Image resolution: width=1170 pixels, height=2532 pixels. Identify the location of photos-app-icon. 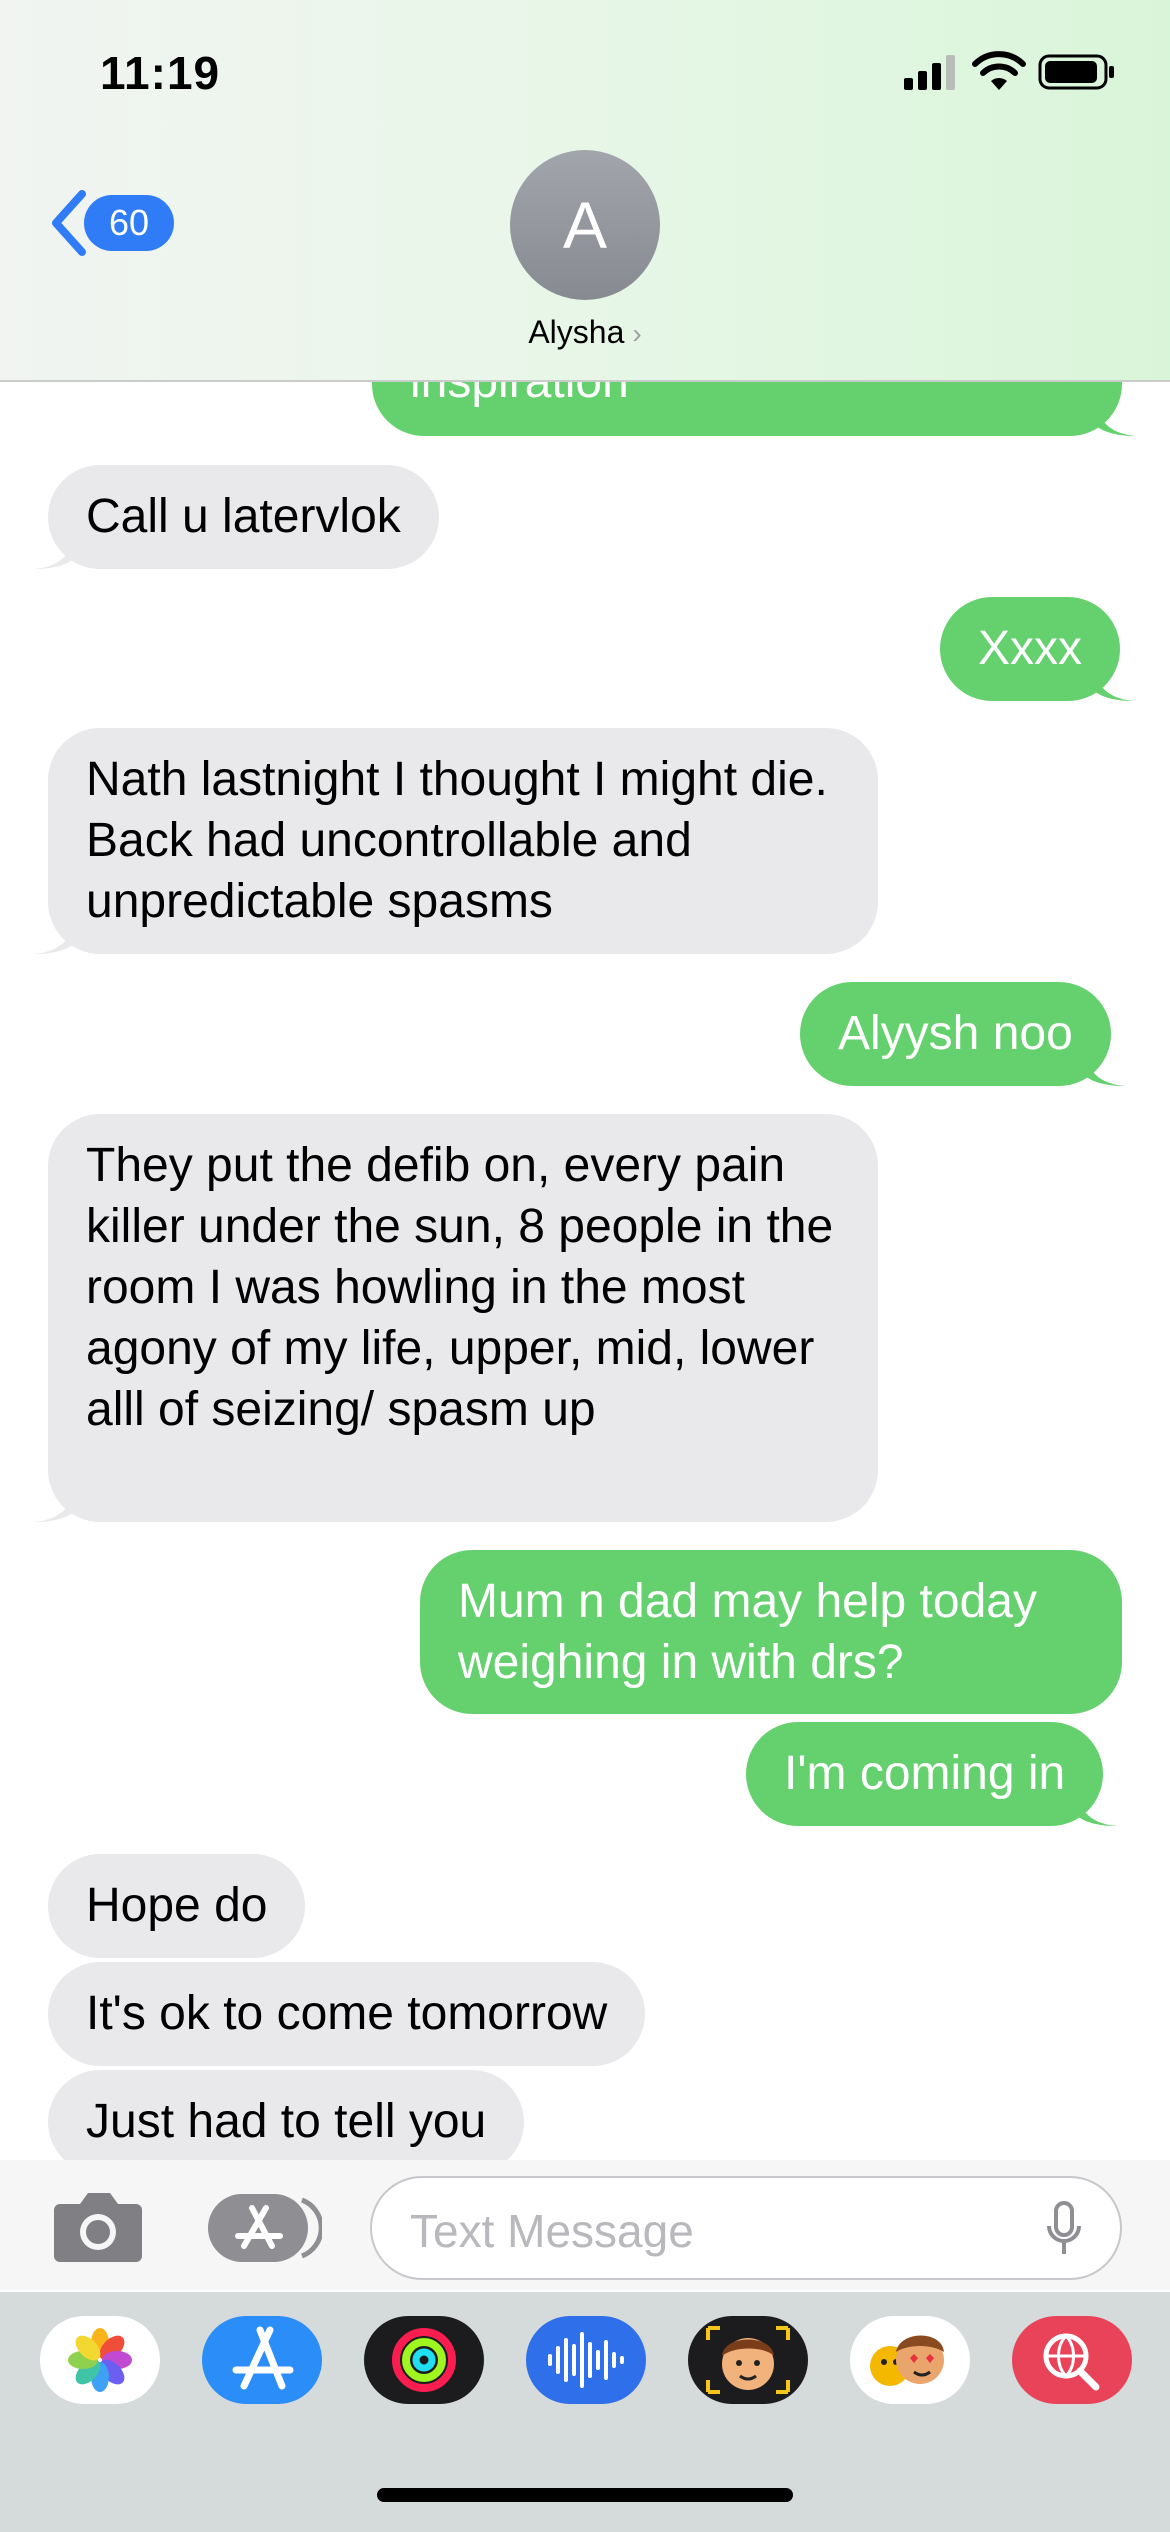
(100, 2360).